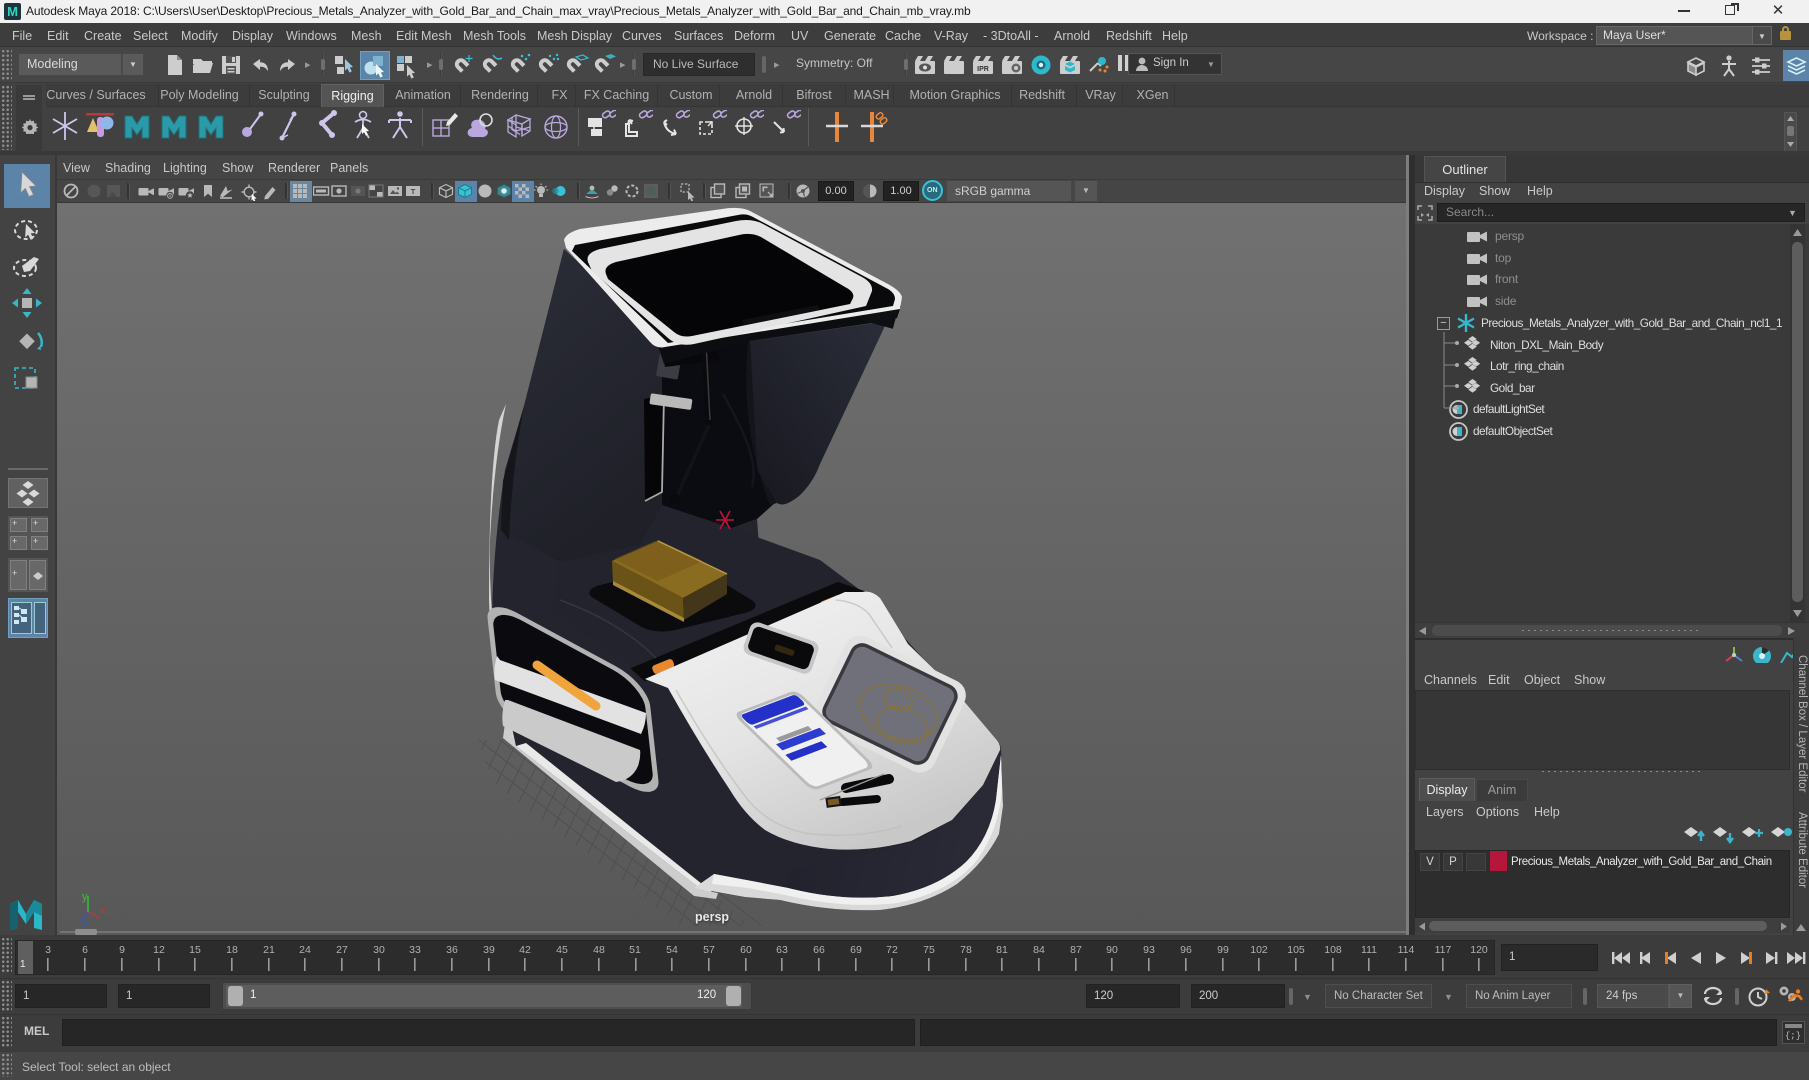 Image resolution: width=1809 pixels, height=1080 pixels. Describe the element at coordinates (415, 950) in the screenshot. I see `svg-text: 33` at that location.